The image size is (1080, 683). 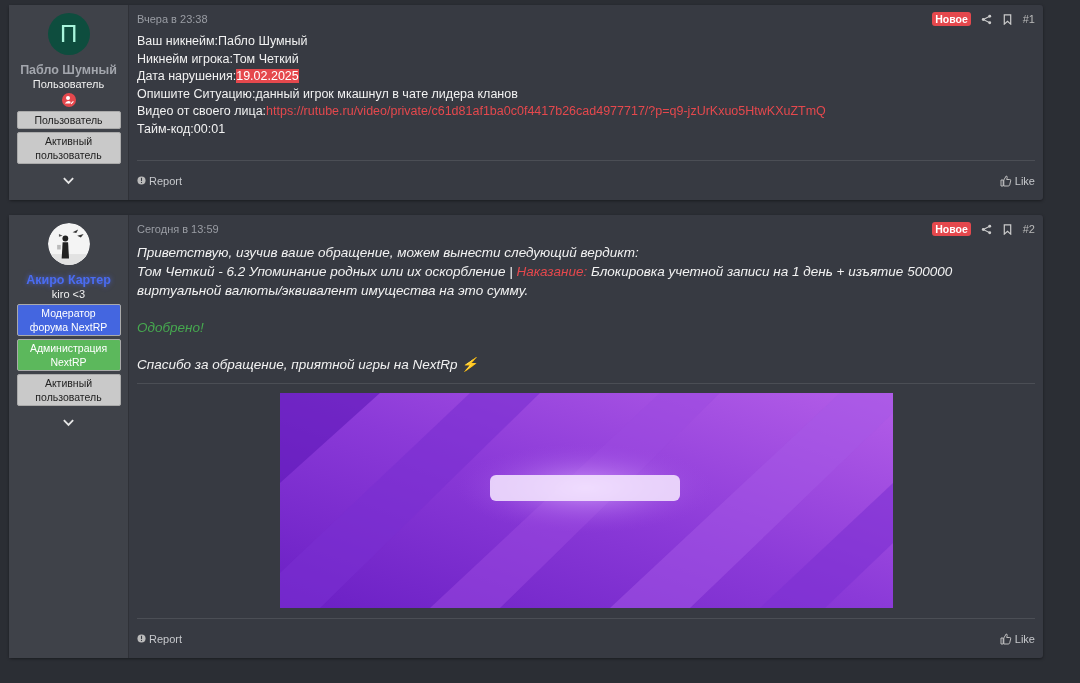 What do you see at coordinates (68, 355) in the screenshot?
I see `user-banner: Администрация NextRP` at bounding box center [68, 355].